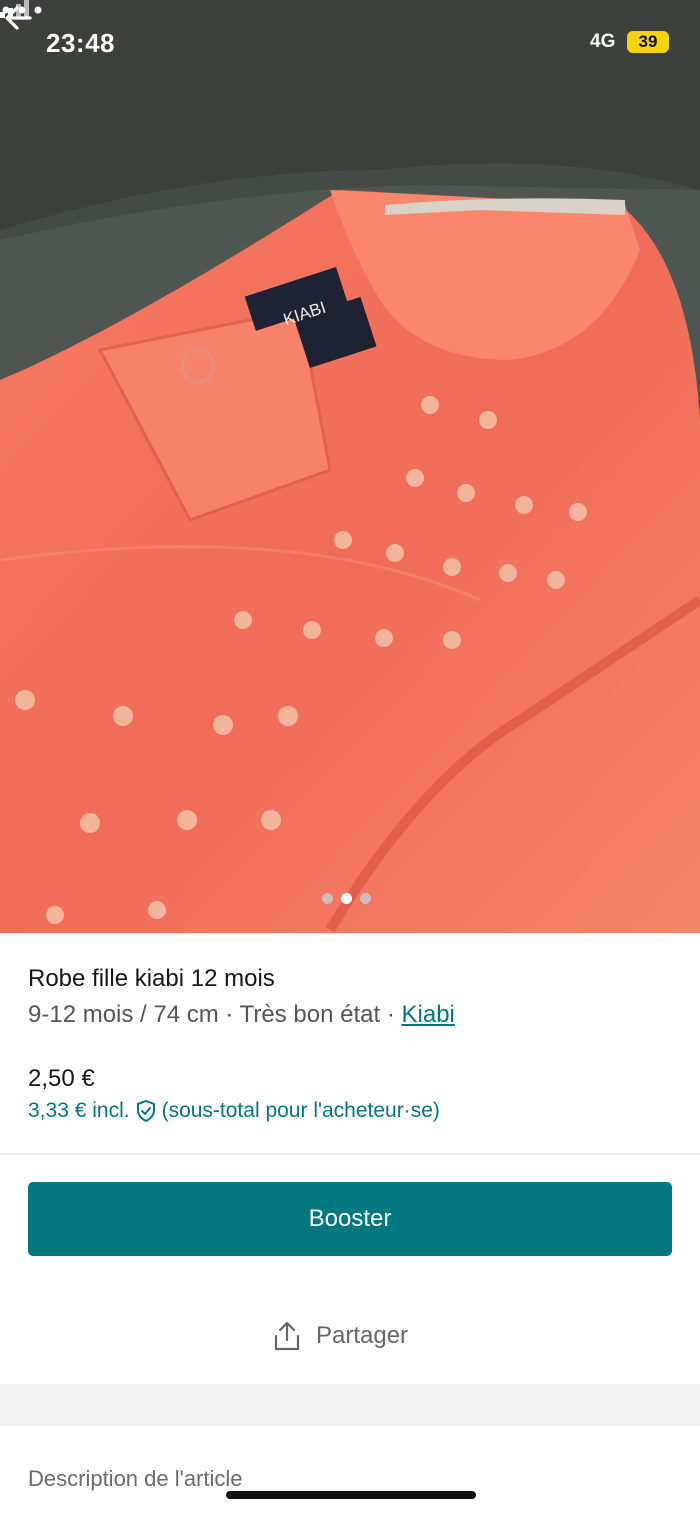  Describe the element at coordinates (300, 1110) in the screenshot. I see `buyer-price-note: (sous-total pour l'acheteur·se)` at that location.